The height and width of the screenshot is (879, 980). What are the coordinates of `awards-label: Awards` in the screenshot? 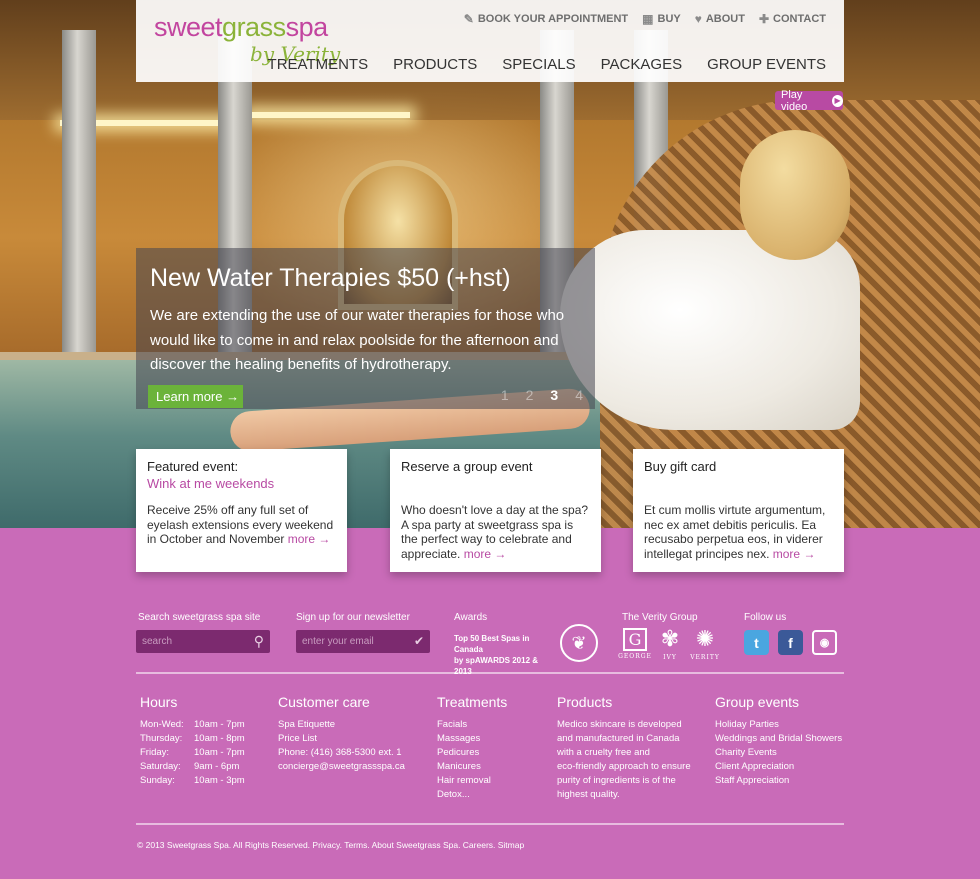 It's located at (471, 617).